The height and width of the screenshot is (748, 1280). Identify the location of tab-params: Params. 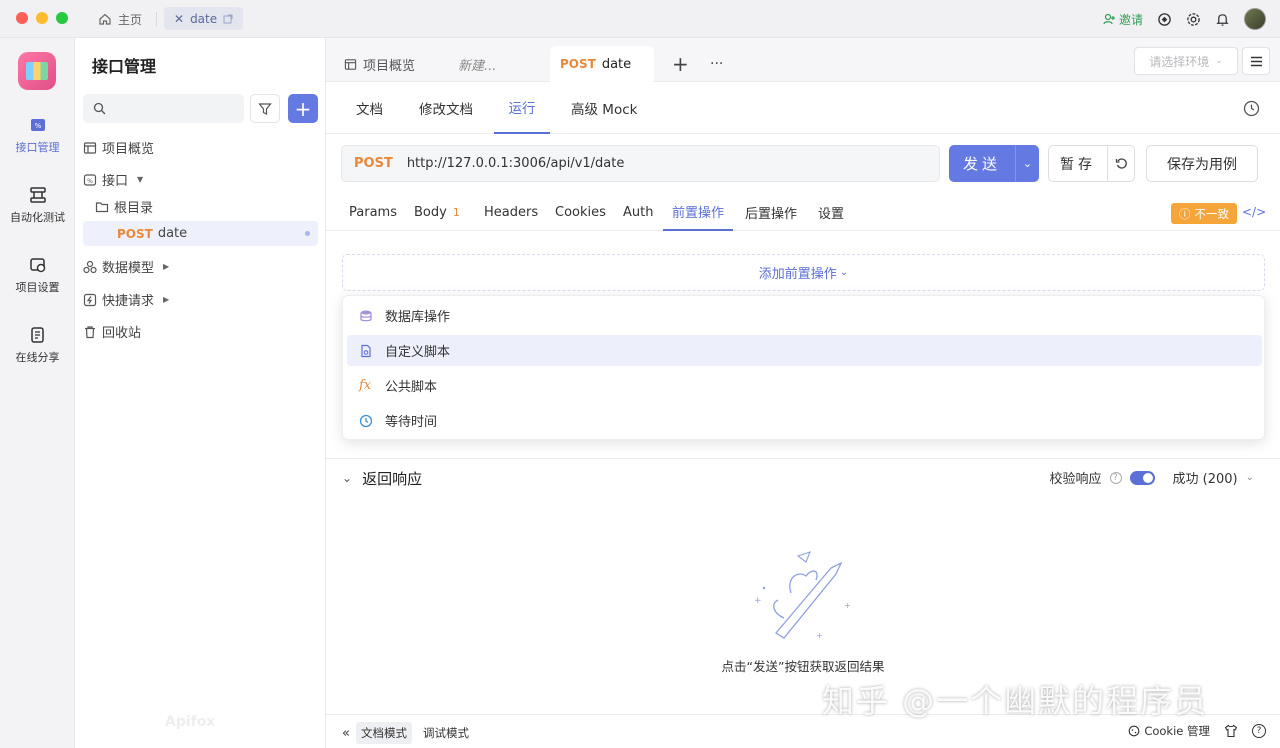
(373, 212).